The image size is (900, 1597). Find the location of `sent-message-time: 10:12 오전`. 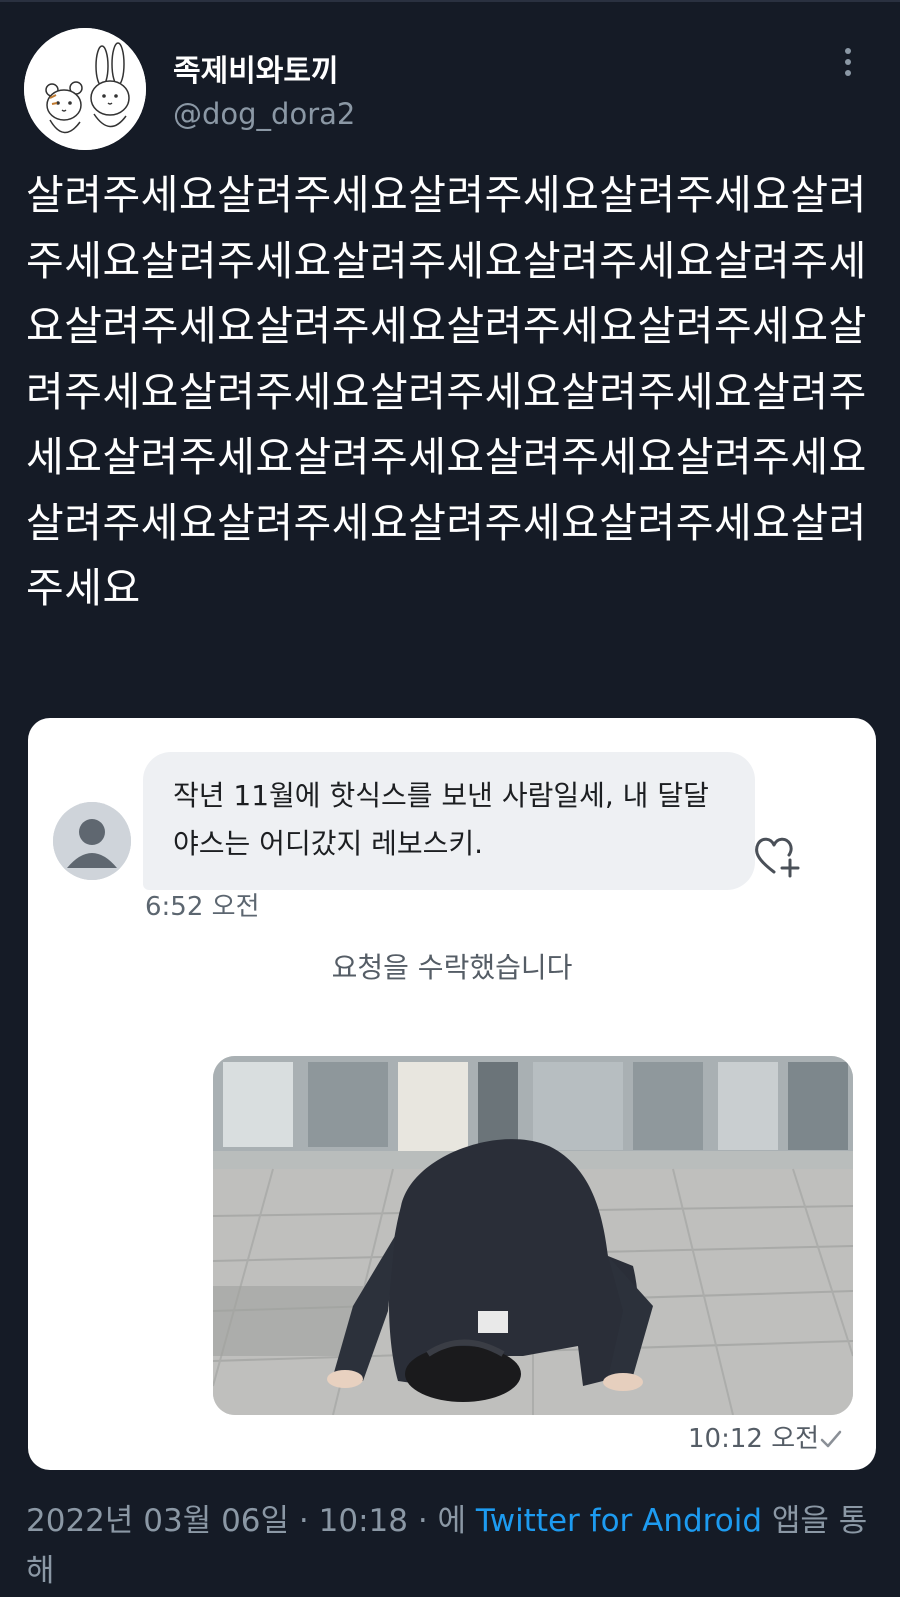

sent-message-time: 10:12 오전 is located at coordinates (754, 1439).